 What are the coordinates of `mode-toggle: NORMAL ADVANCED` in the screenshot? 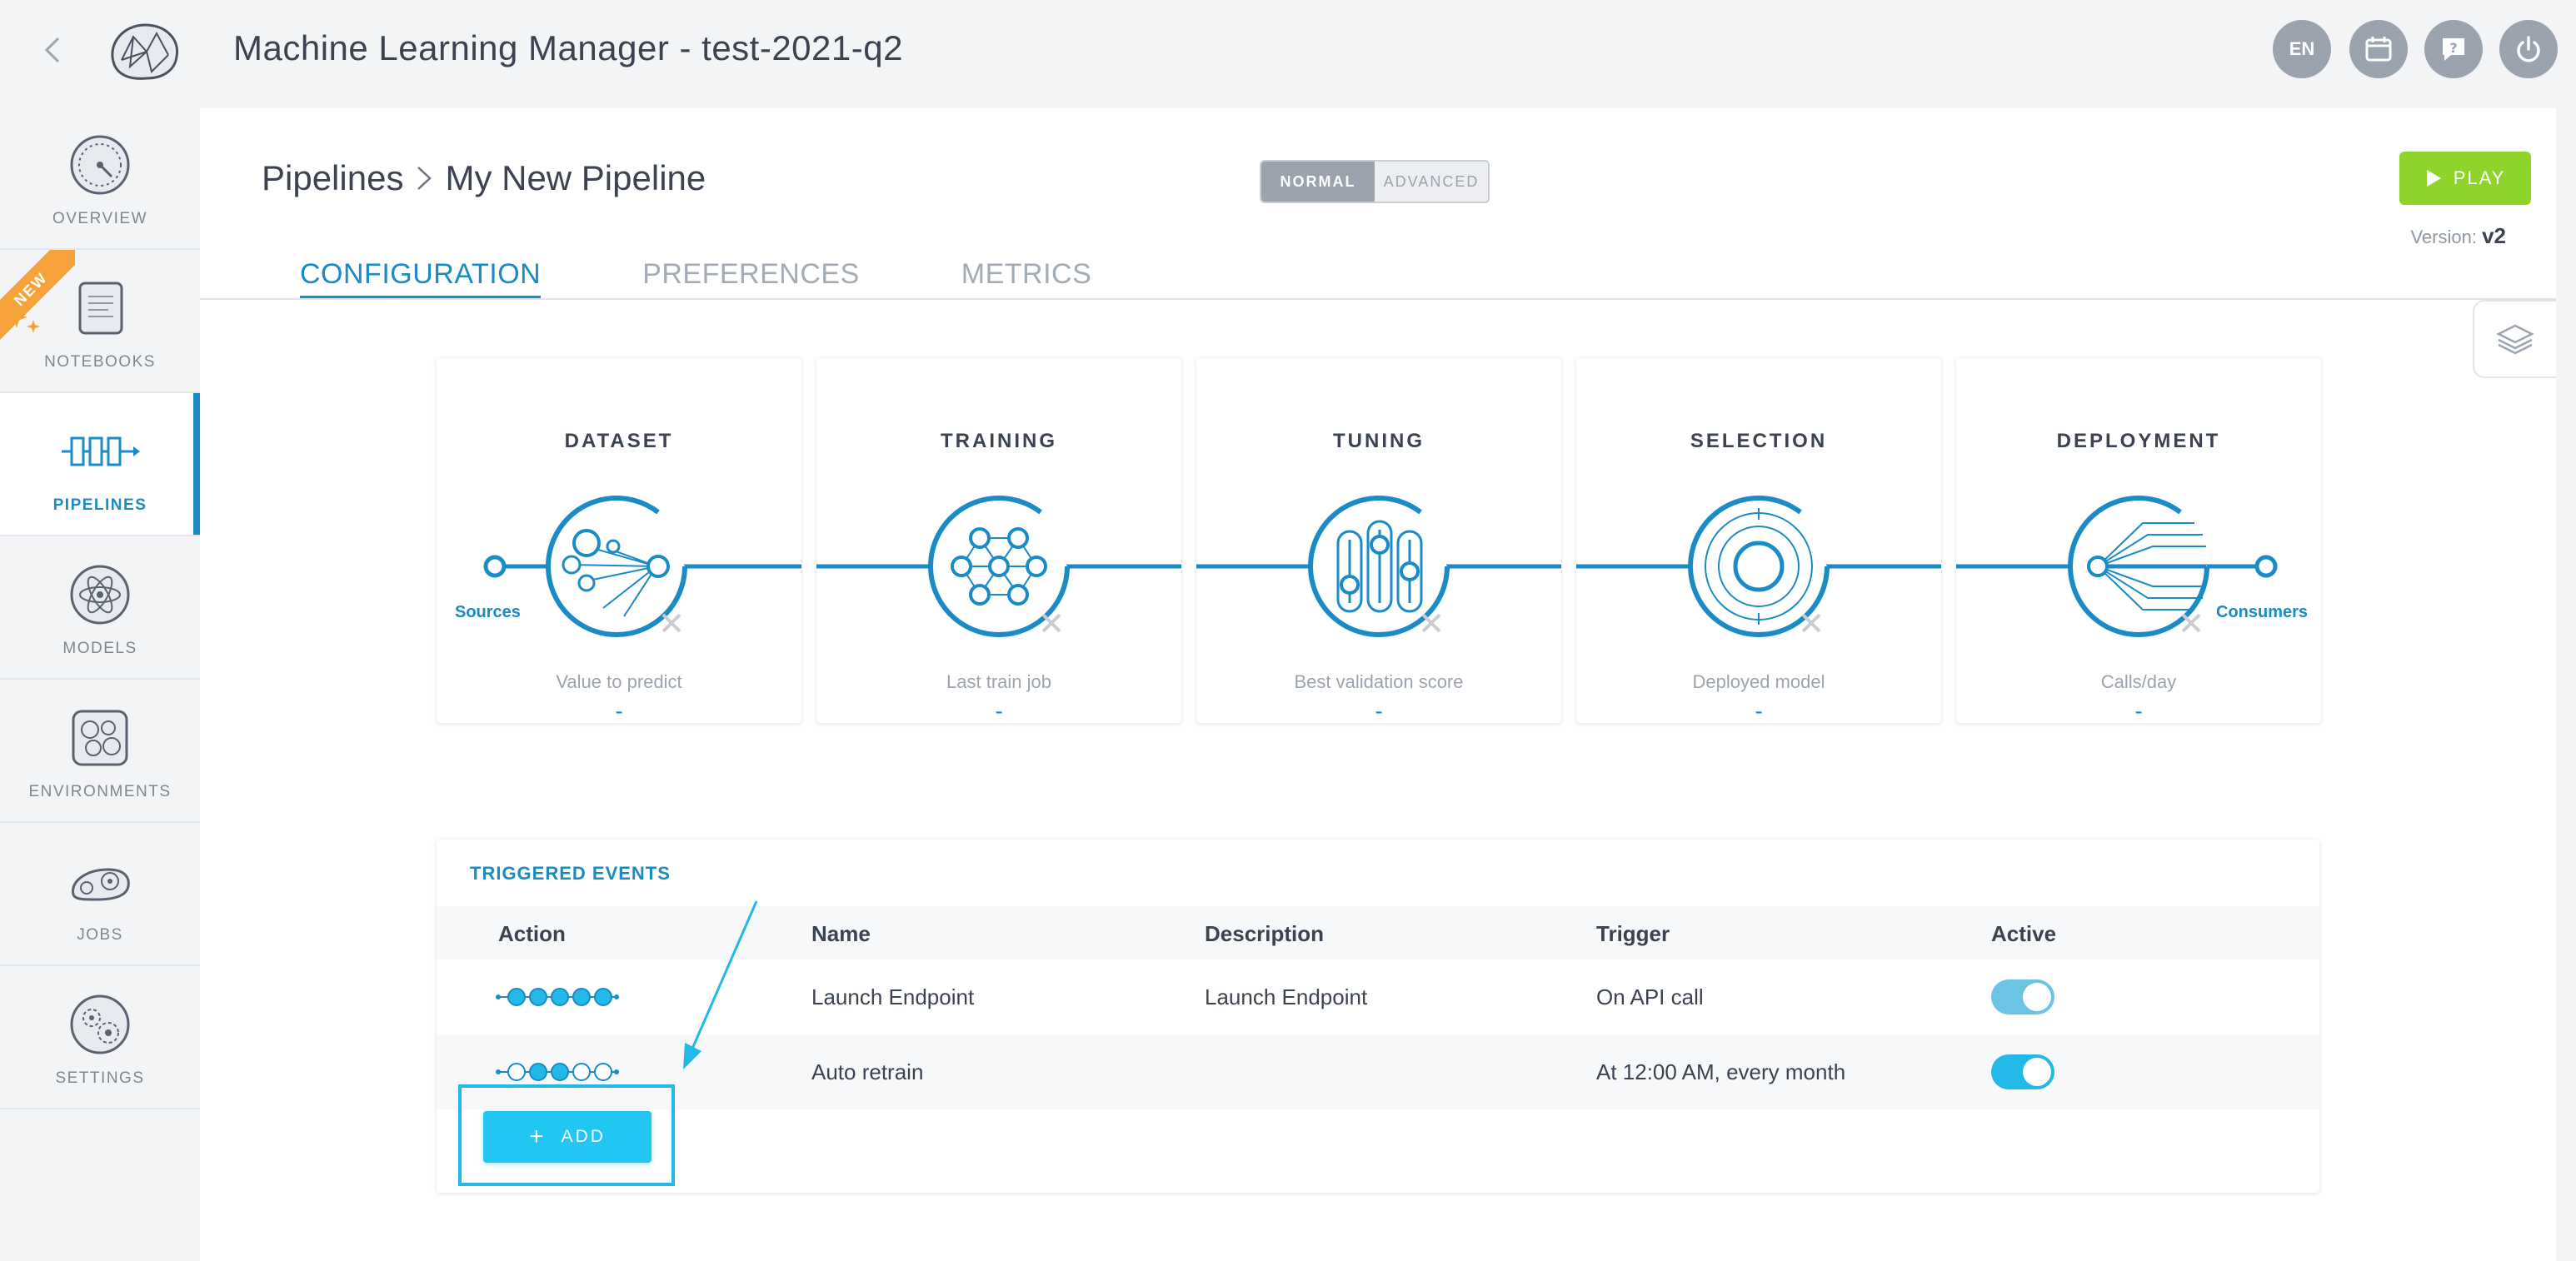 It's located at (1375, 181).